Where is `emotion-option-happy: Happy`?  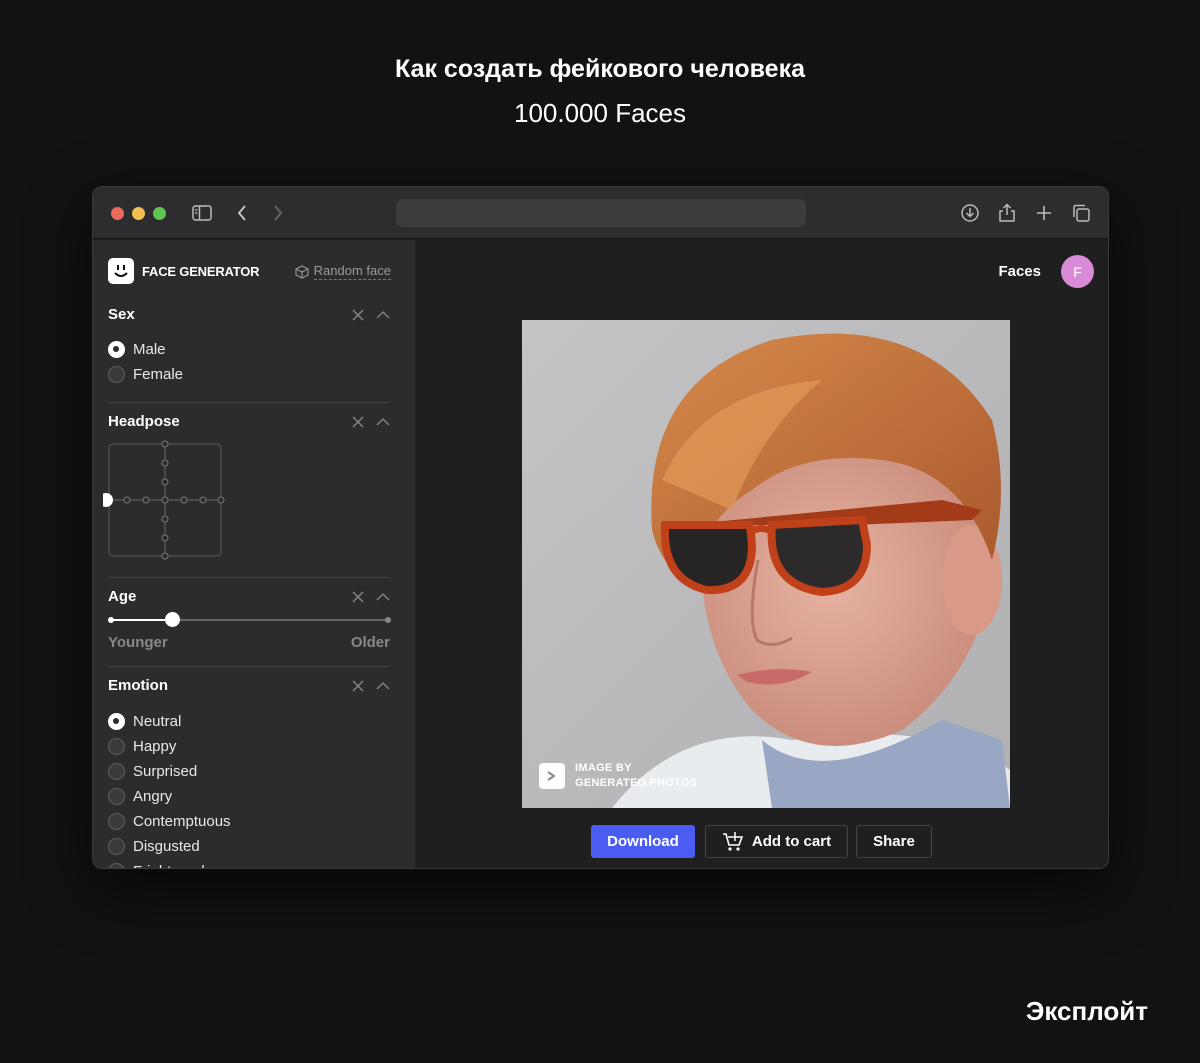 emotion-option-happy: Happy is located at coordinates (142, 746).